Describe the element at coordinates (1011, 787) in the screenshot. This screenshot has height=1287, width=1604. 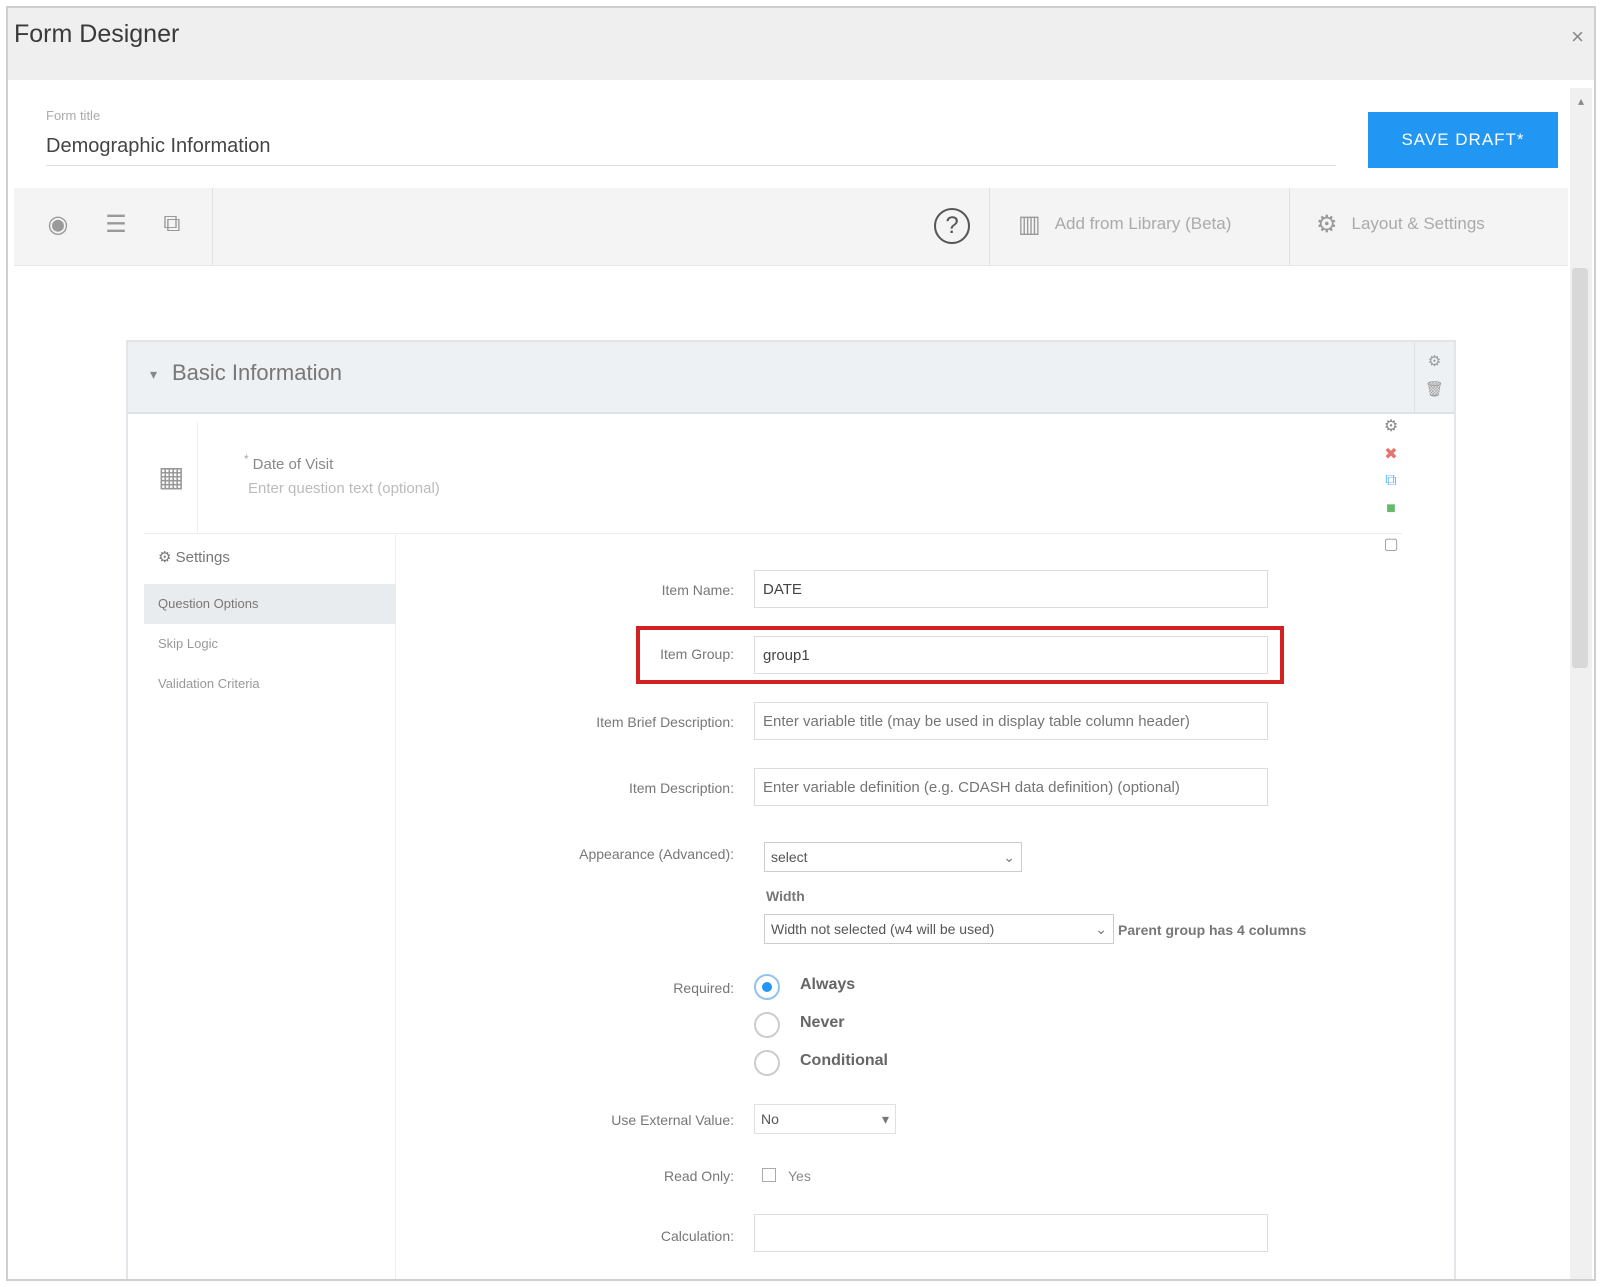
I see `item-description-input` at that location.